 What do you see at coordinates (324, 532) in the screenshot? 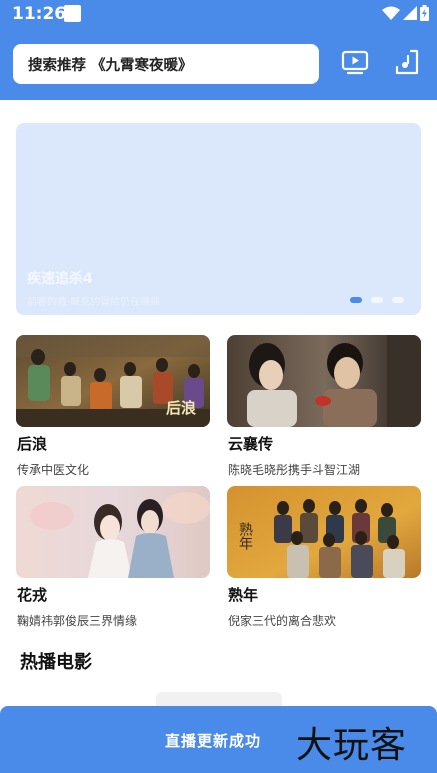
I see `poster-shunian: 熟年` at bounding box center [324, 532].